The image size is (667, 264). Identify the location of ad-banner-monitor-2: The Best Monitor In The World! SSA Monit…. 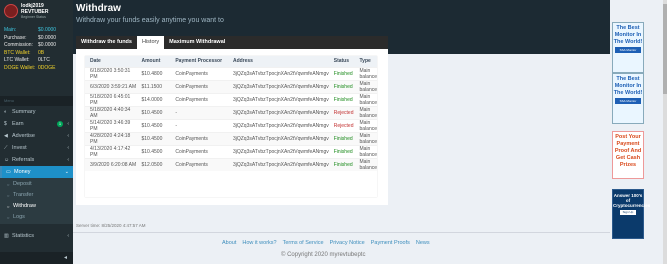
(628, 98).